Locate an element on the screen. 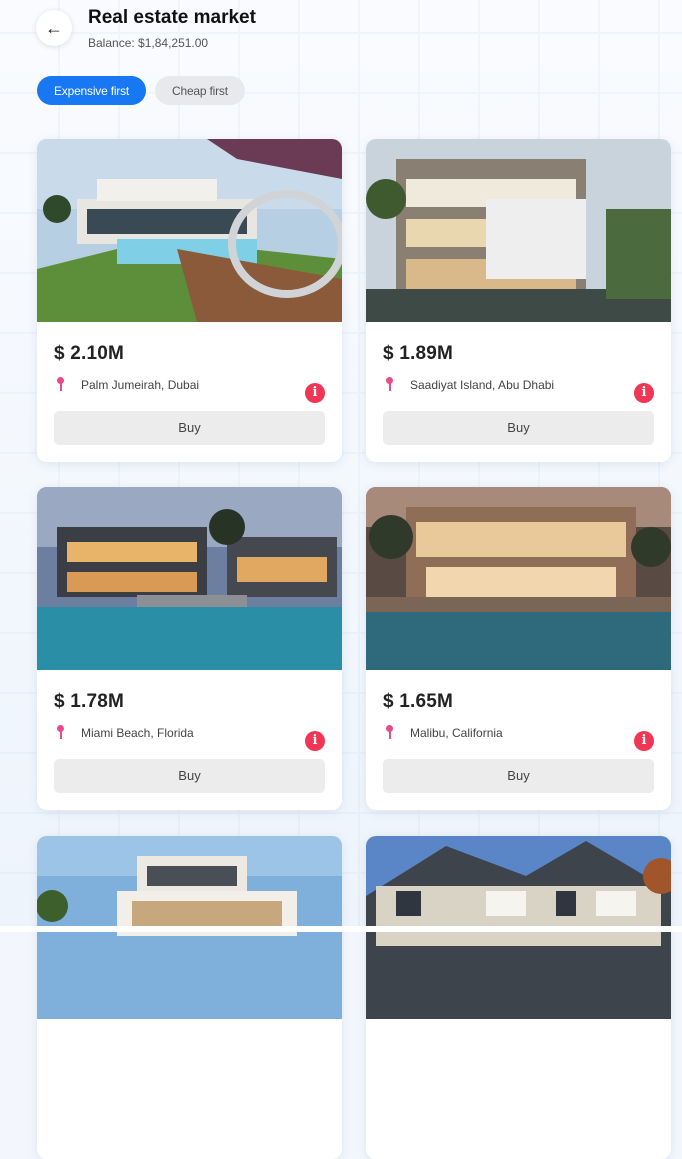 The width and height of the screenshot is (682, 1159). balance-text: Balance: $1,84,251.00 is located at coordinates (148, 43).